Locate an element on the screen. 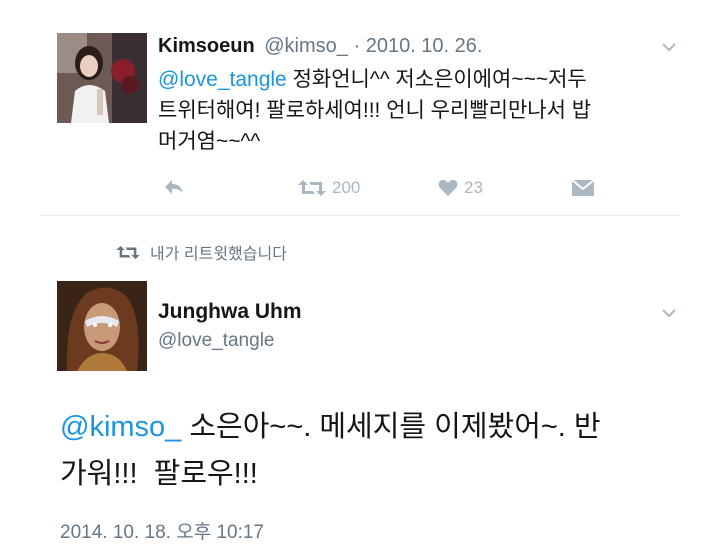  direct-message-button is located at coordinates (583, 188).